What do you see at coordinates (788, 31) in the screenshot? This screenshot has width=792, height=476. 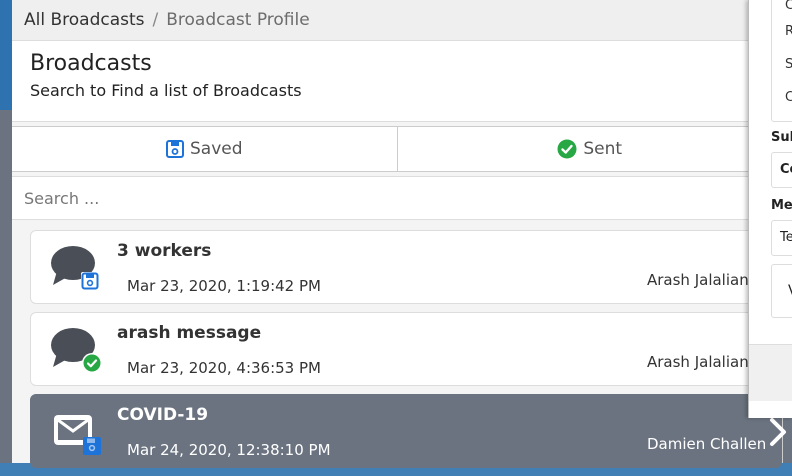 I see `detail-row-label: R` at bounding box center [788, 31].